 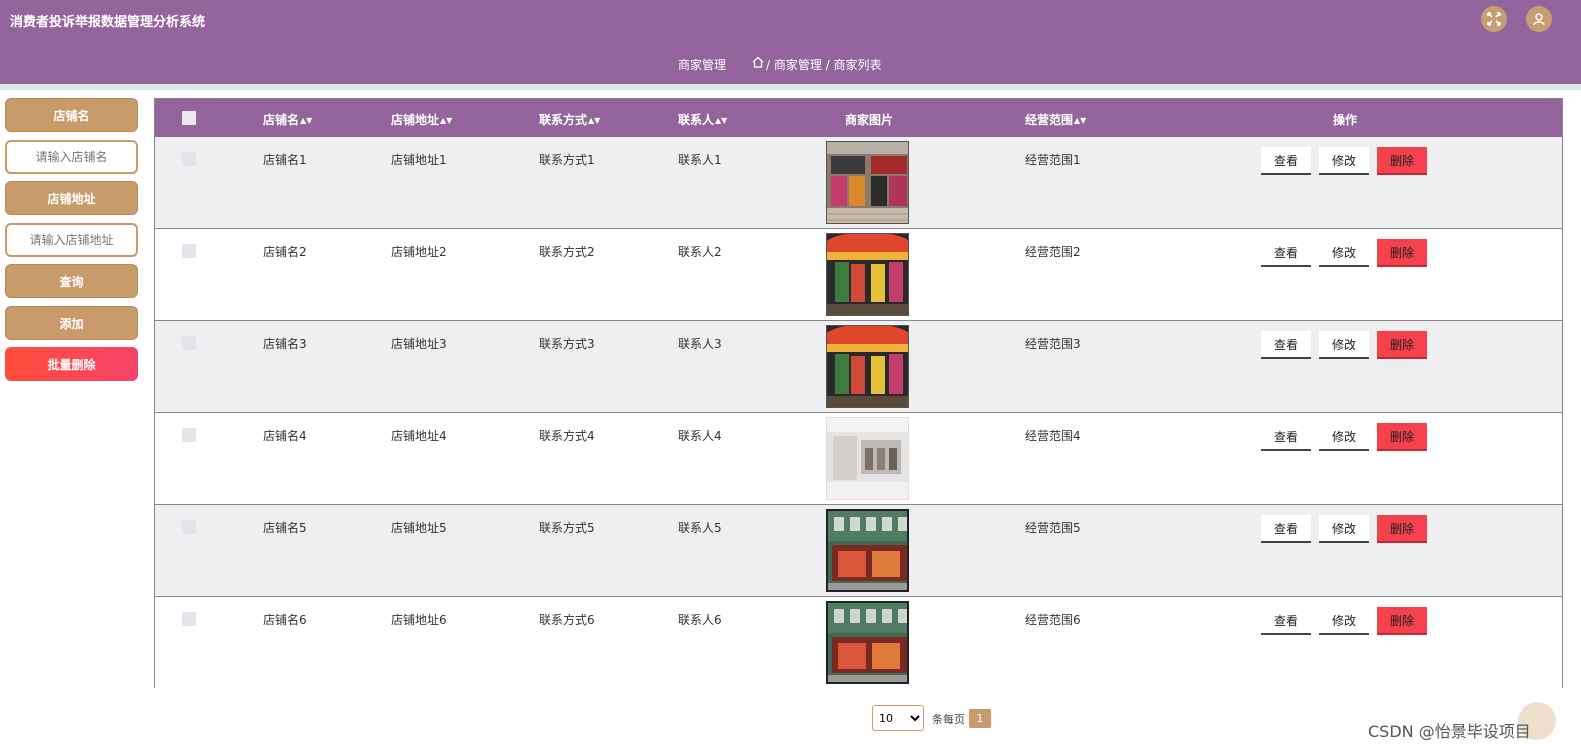 What do you see at coordinates (419, 160) in the screenshot?
I see `cell-store-address: 店铺地址1` at bounding box center [419, 160].